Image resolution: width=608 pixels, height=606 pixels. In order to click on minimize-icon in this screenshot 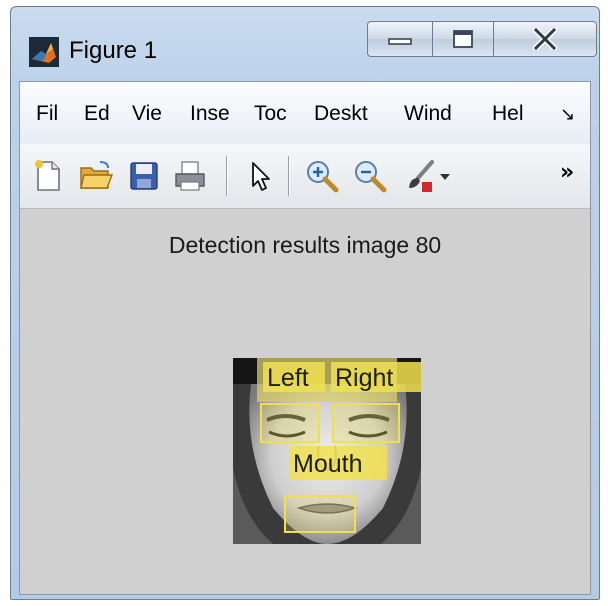, I will do `click(400, 41)`.